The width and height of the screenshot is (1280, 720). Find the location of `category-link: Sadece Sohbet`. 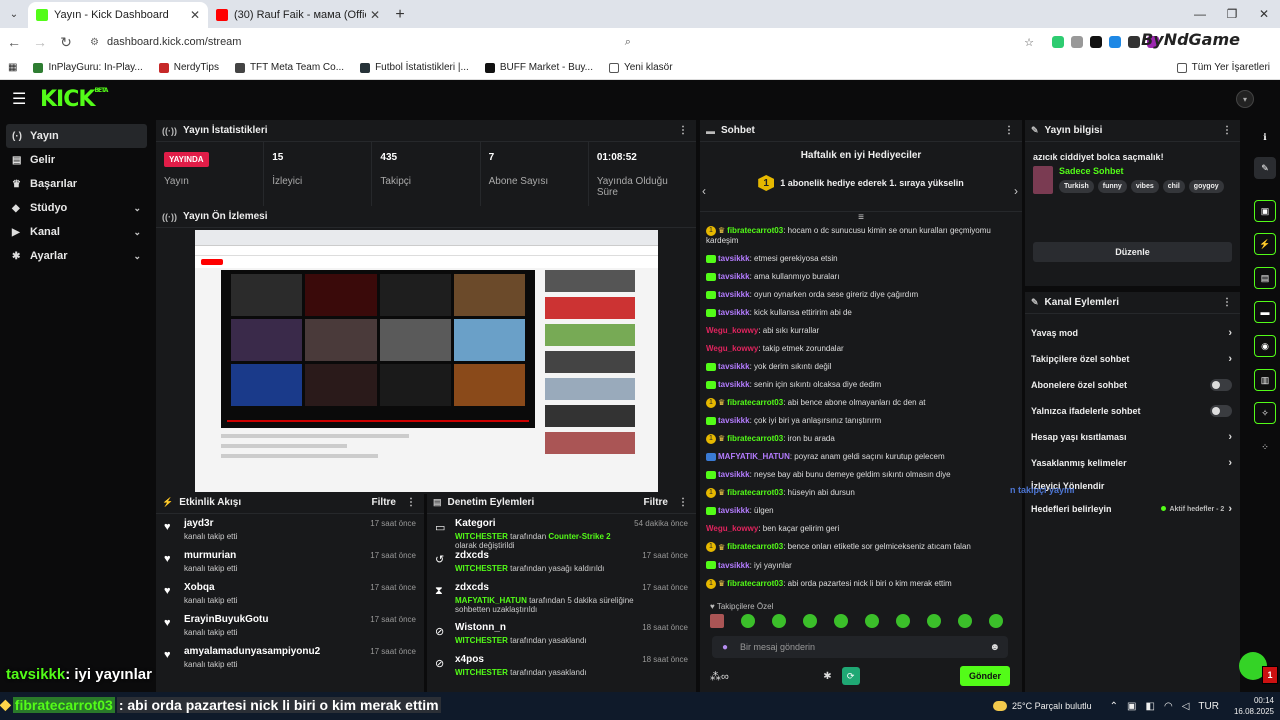

category-link: Sadece Sohbet is located at coordinates (1141, 171).